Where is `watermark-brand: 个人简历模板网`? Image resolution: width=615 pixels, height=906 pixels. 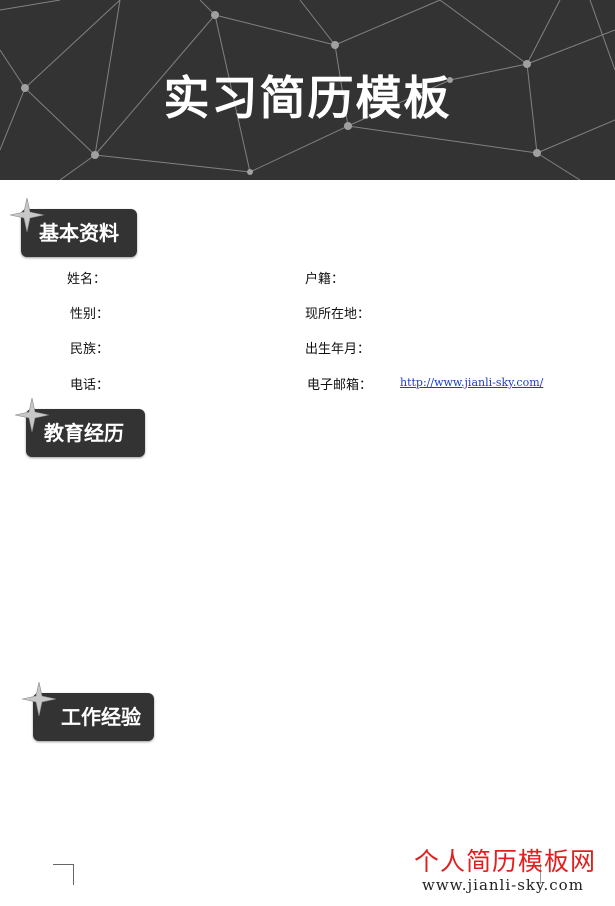 watermark-brand: 个人简历模板网 is located at coordinates (505, 861).